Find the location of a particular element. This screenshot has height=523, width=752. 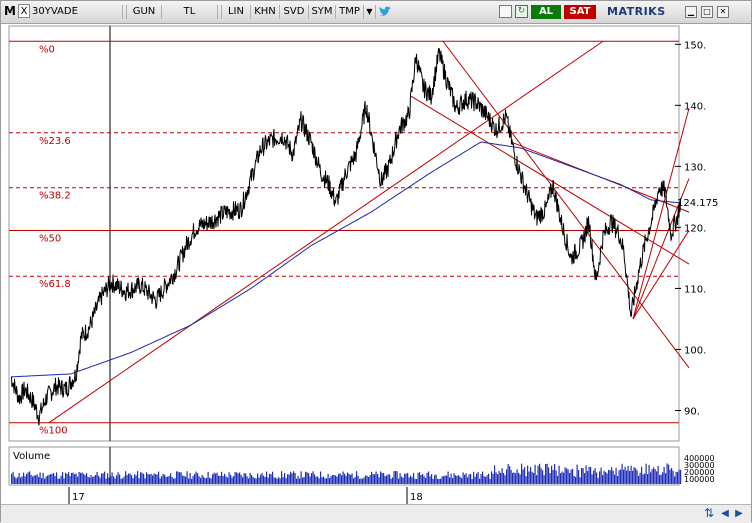

close-icon: ✕ is located at coordinates (723, 12).